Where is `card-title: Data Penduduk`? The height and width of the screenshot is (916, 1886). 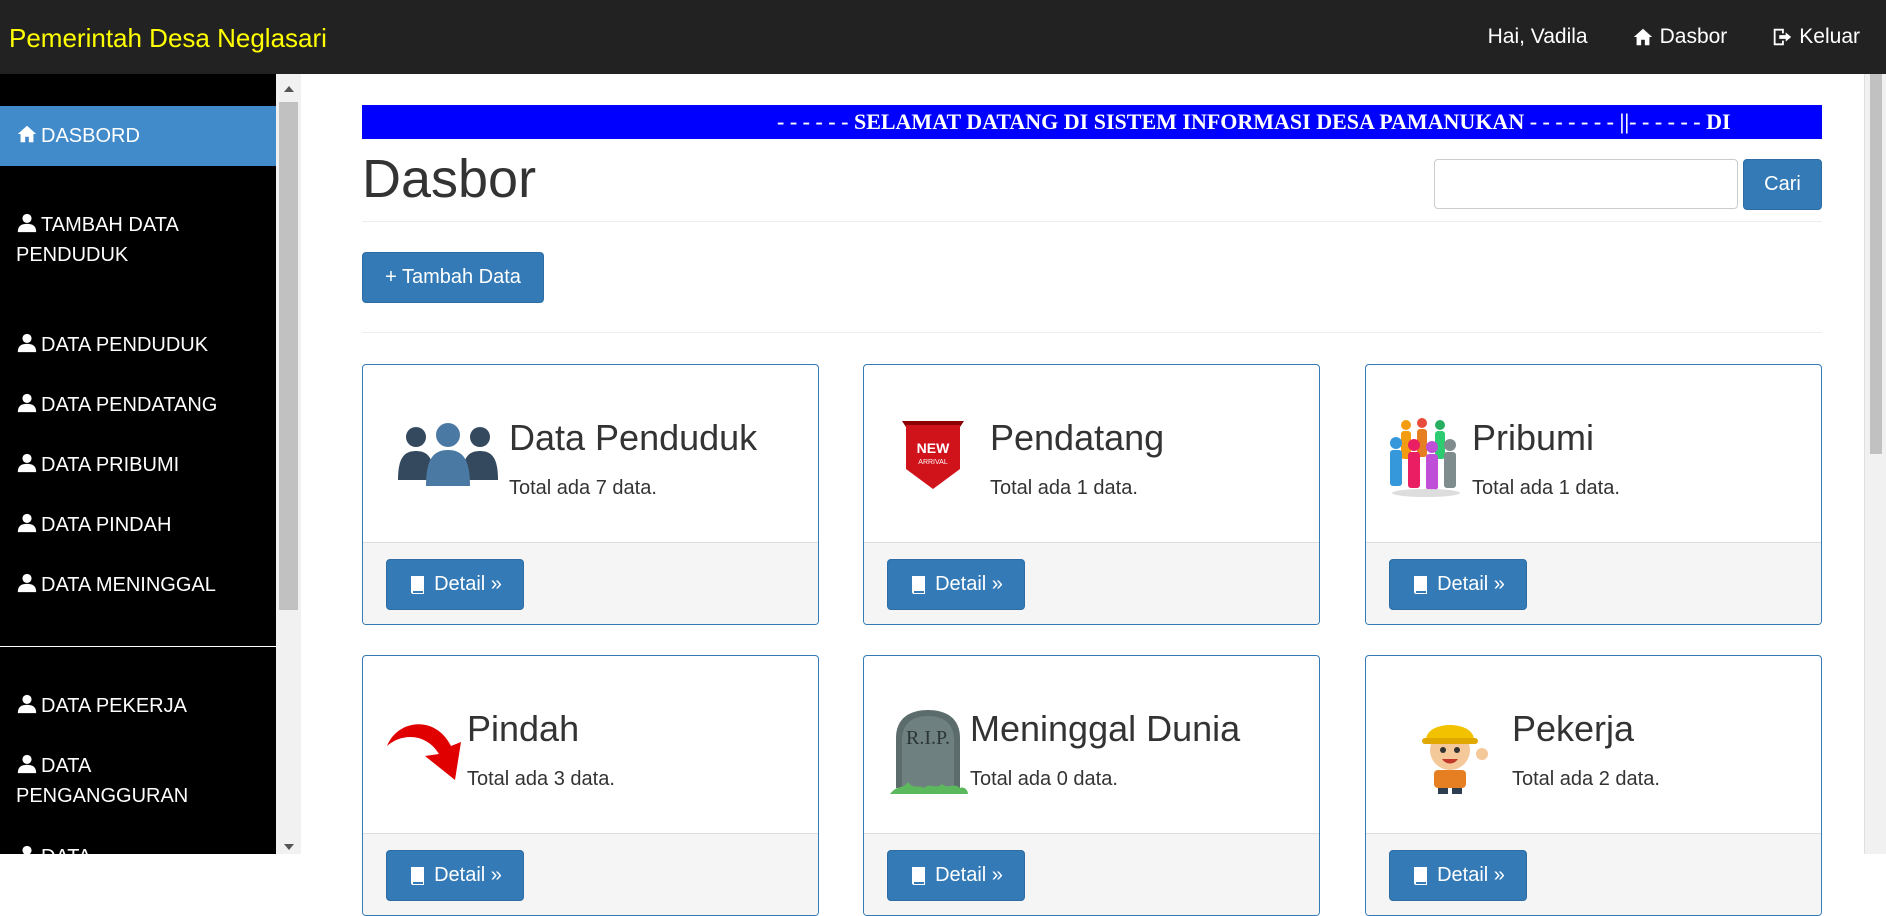 card-title: Data Penduduk is located at coordinates (633, 437).